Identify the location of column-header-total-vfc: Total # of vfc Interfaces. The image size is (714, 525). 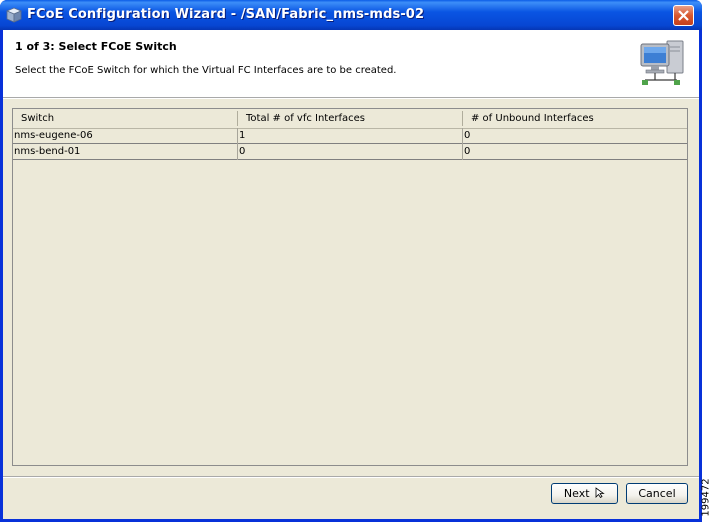
(350, 118).